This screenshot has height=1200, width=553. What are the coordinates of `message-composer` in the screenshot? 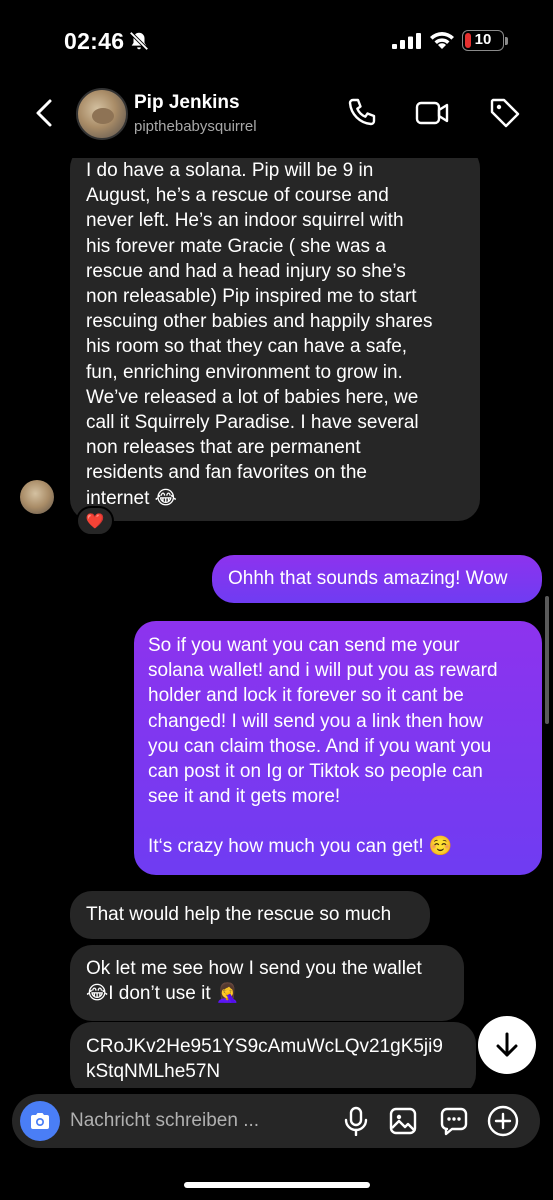 It's located at (276, 1121).